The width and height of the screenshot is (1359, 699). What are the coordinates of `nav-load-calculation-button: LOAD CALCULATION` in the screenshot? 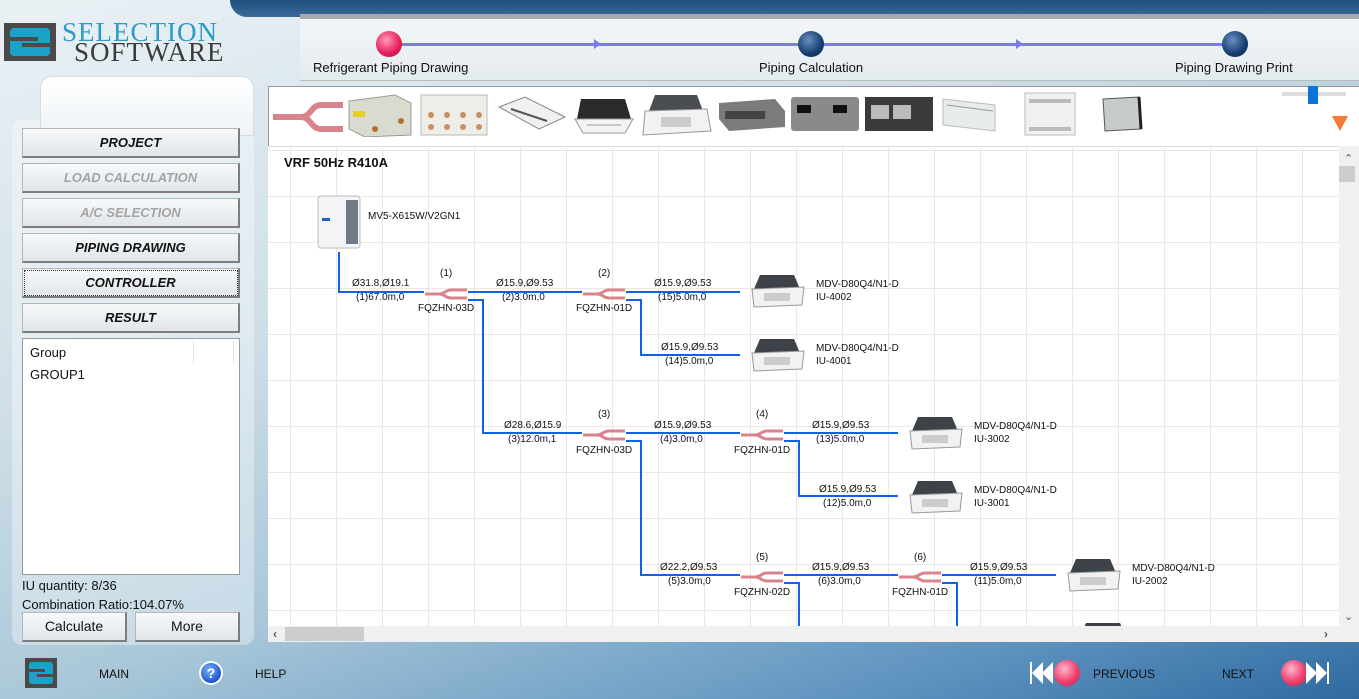 It's located at (131, 178).